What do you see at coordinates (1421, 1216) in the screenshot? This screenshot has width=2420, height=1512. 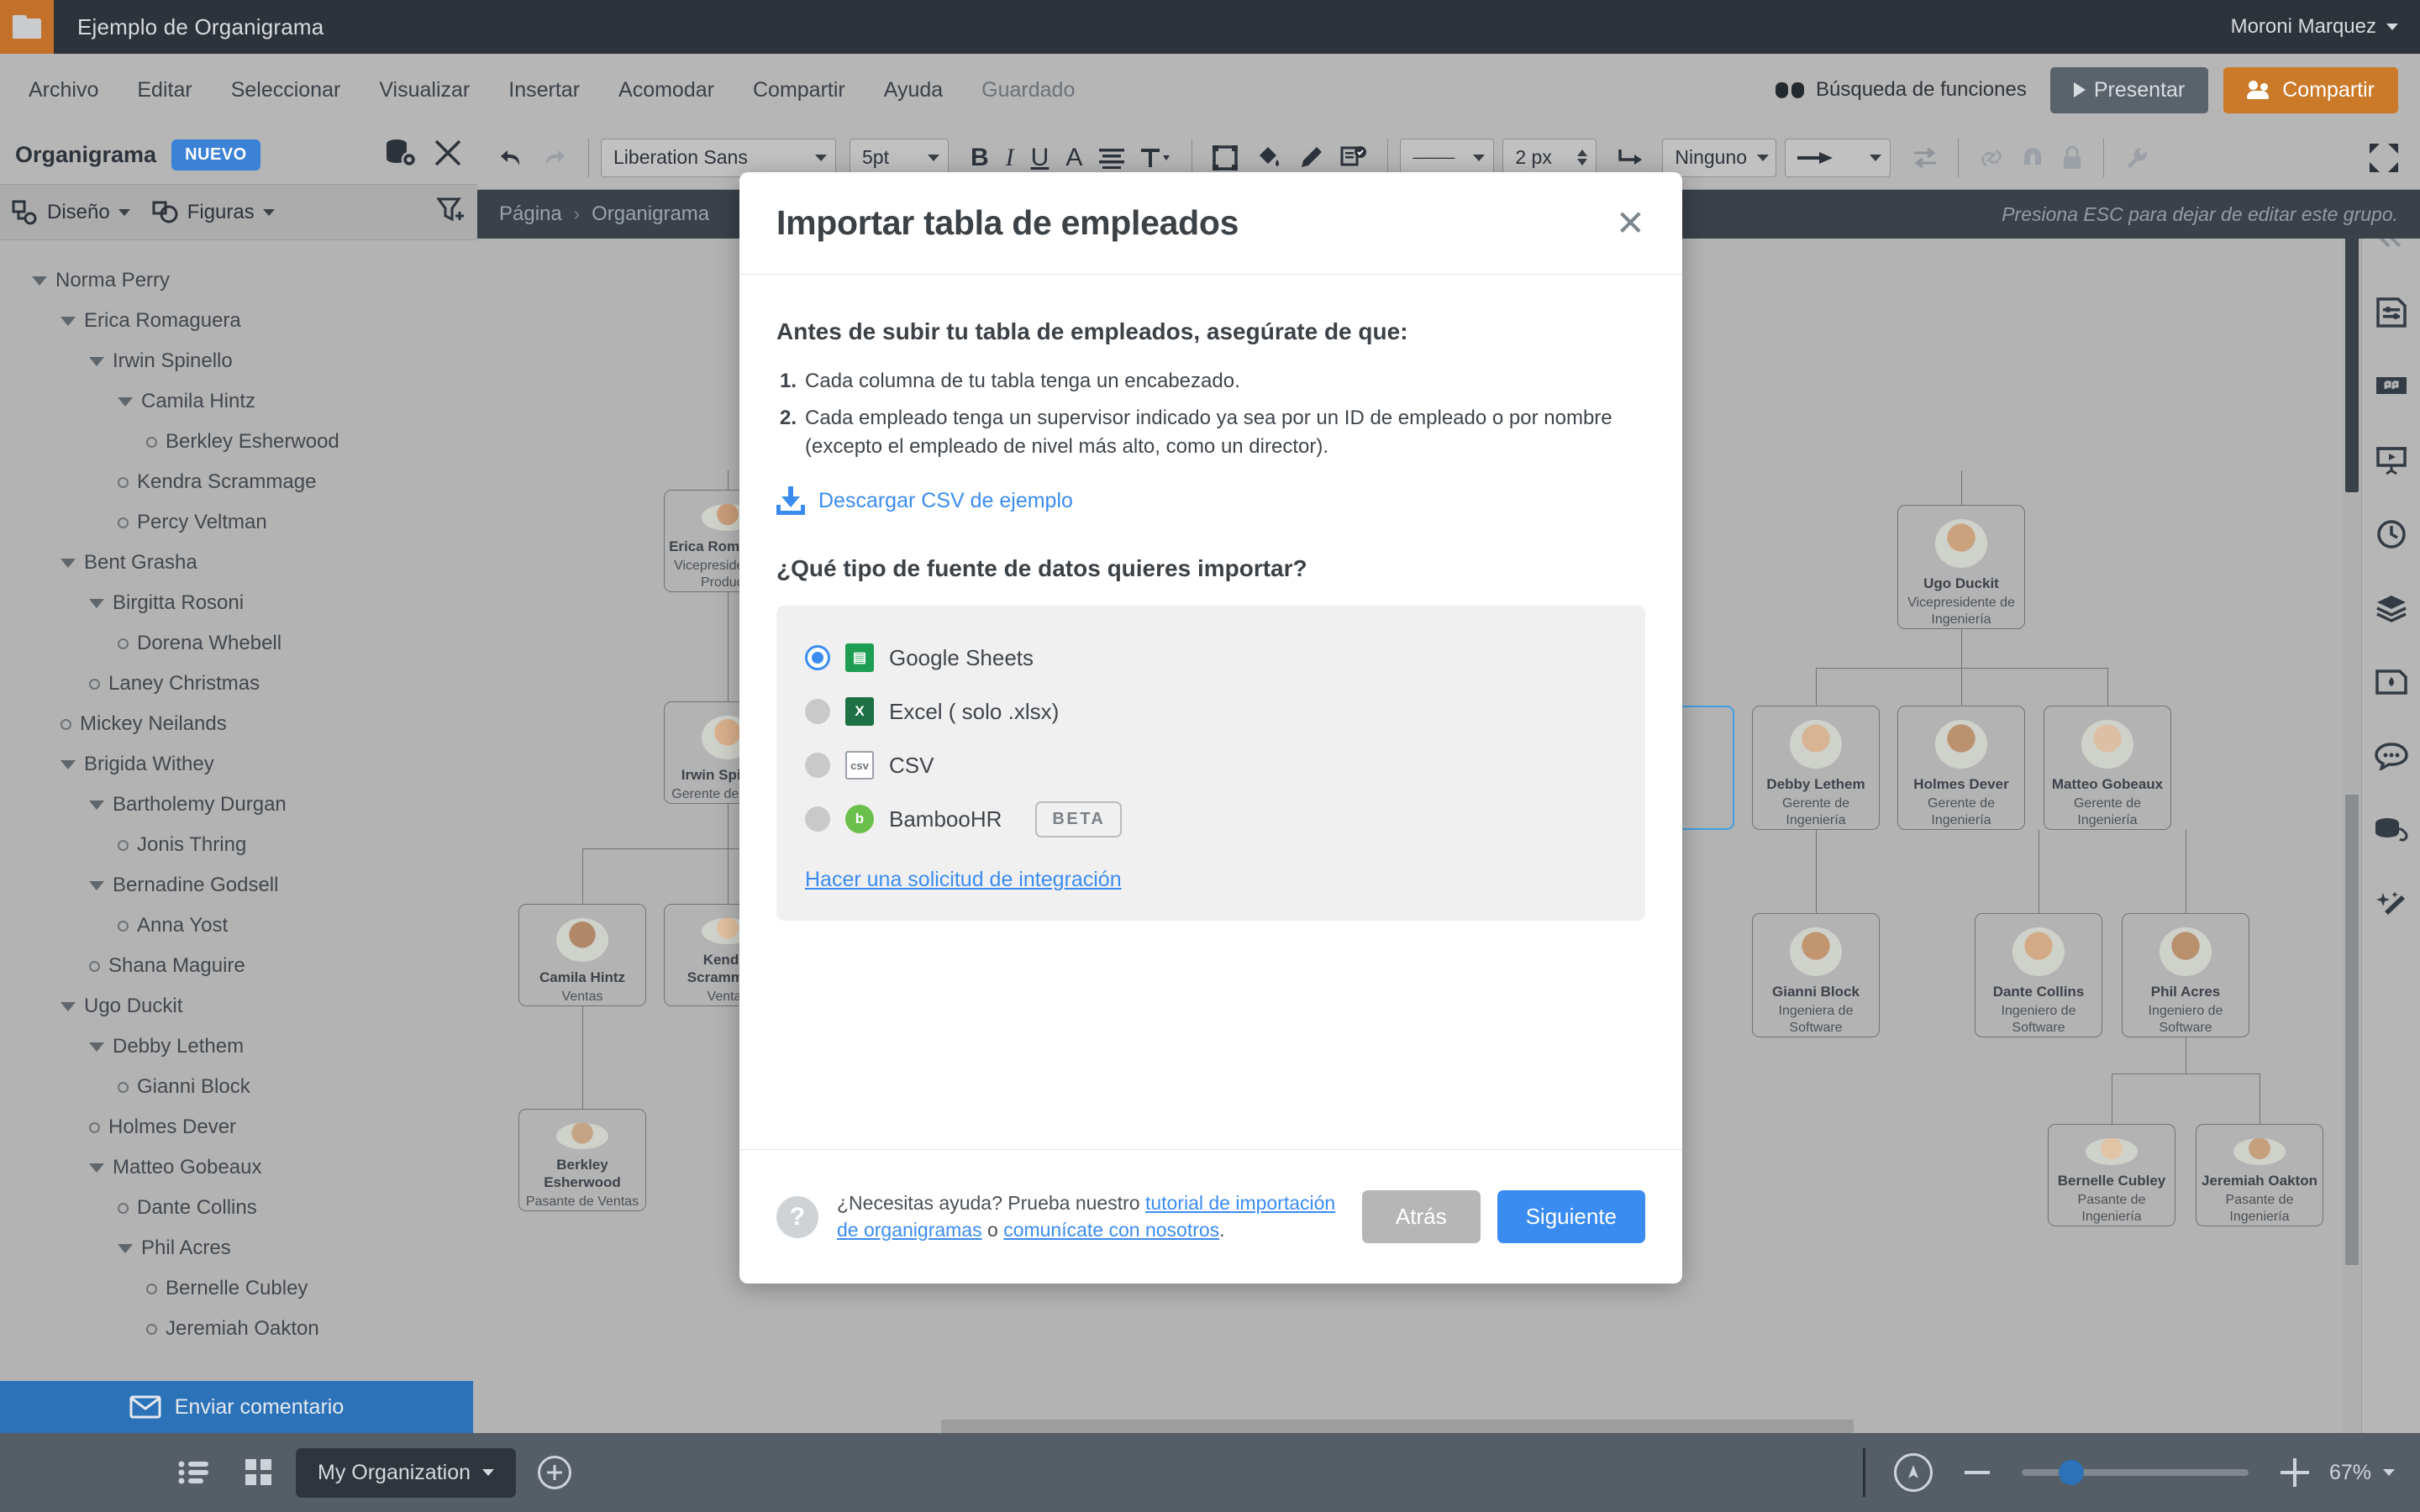 I see `back-button: Atrás` at bounding box center [1421, 1216].